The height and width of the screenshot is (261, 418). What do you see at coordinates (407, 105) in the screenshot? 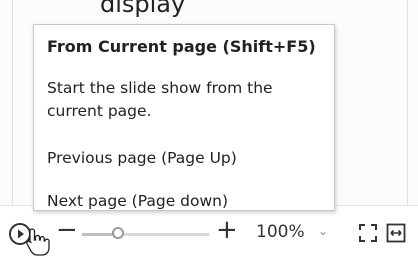
I see `right-divider` at bounding box center [407, 105].